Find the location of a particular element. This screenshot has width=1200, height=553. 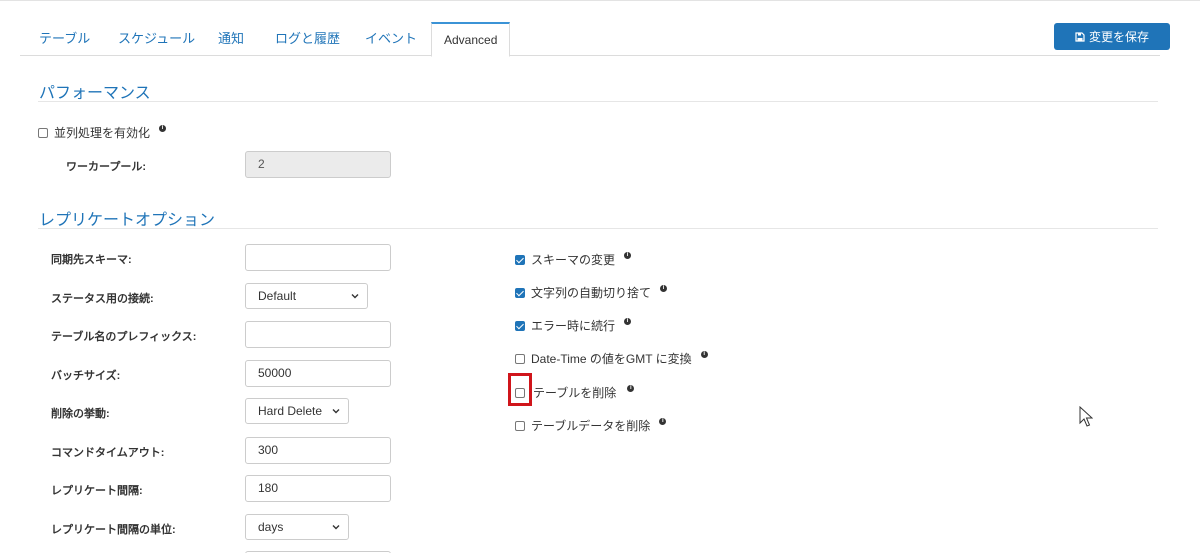

destination-schema-input is located at coordinates (318, 257).